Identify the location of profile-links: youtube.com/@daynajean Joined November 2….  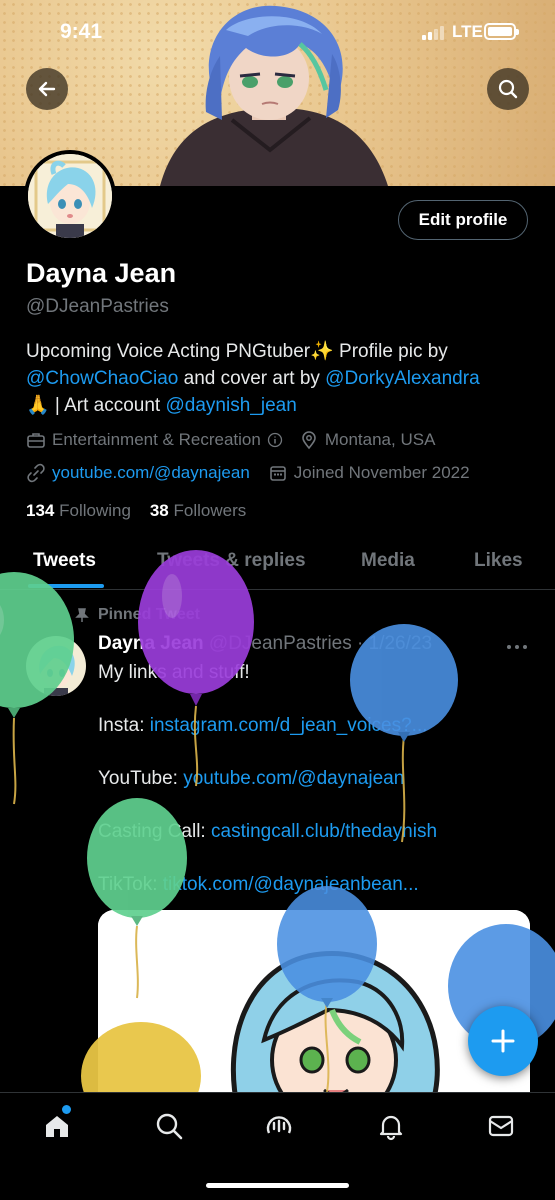
(248, 473).